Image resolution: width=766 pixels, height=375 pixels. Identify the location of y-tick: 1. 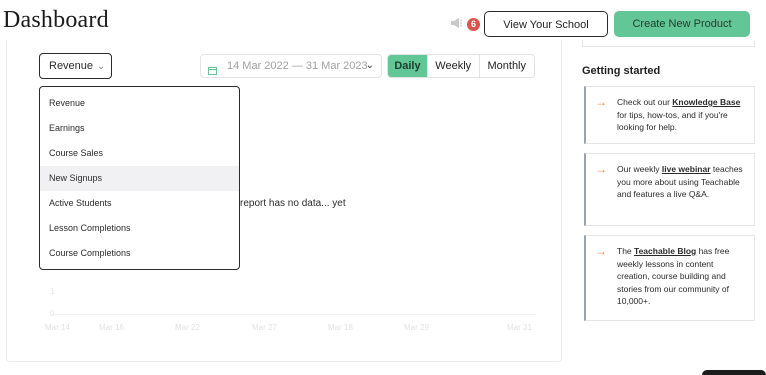
(52, 291).